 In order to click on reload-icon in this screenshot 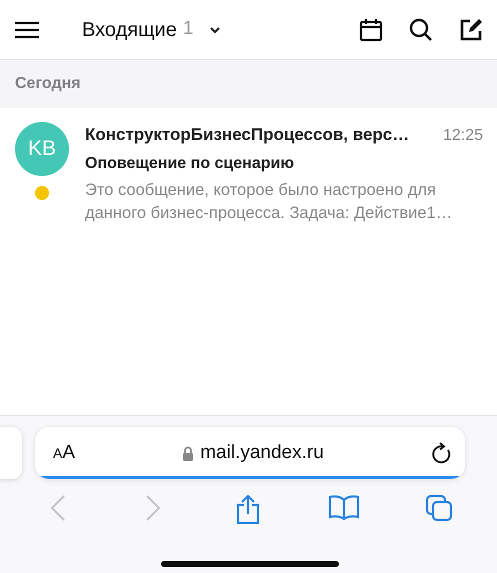, I will do `click(441, 453)`.